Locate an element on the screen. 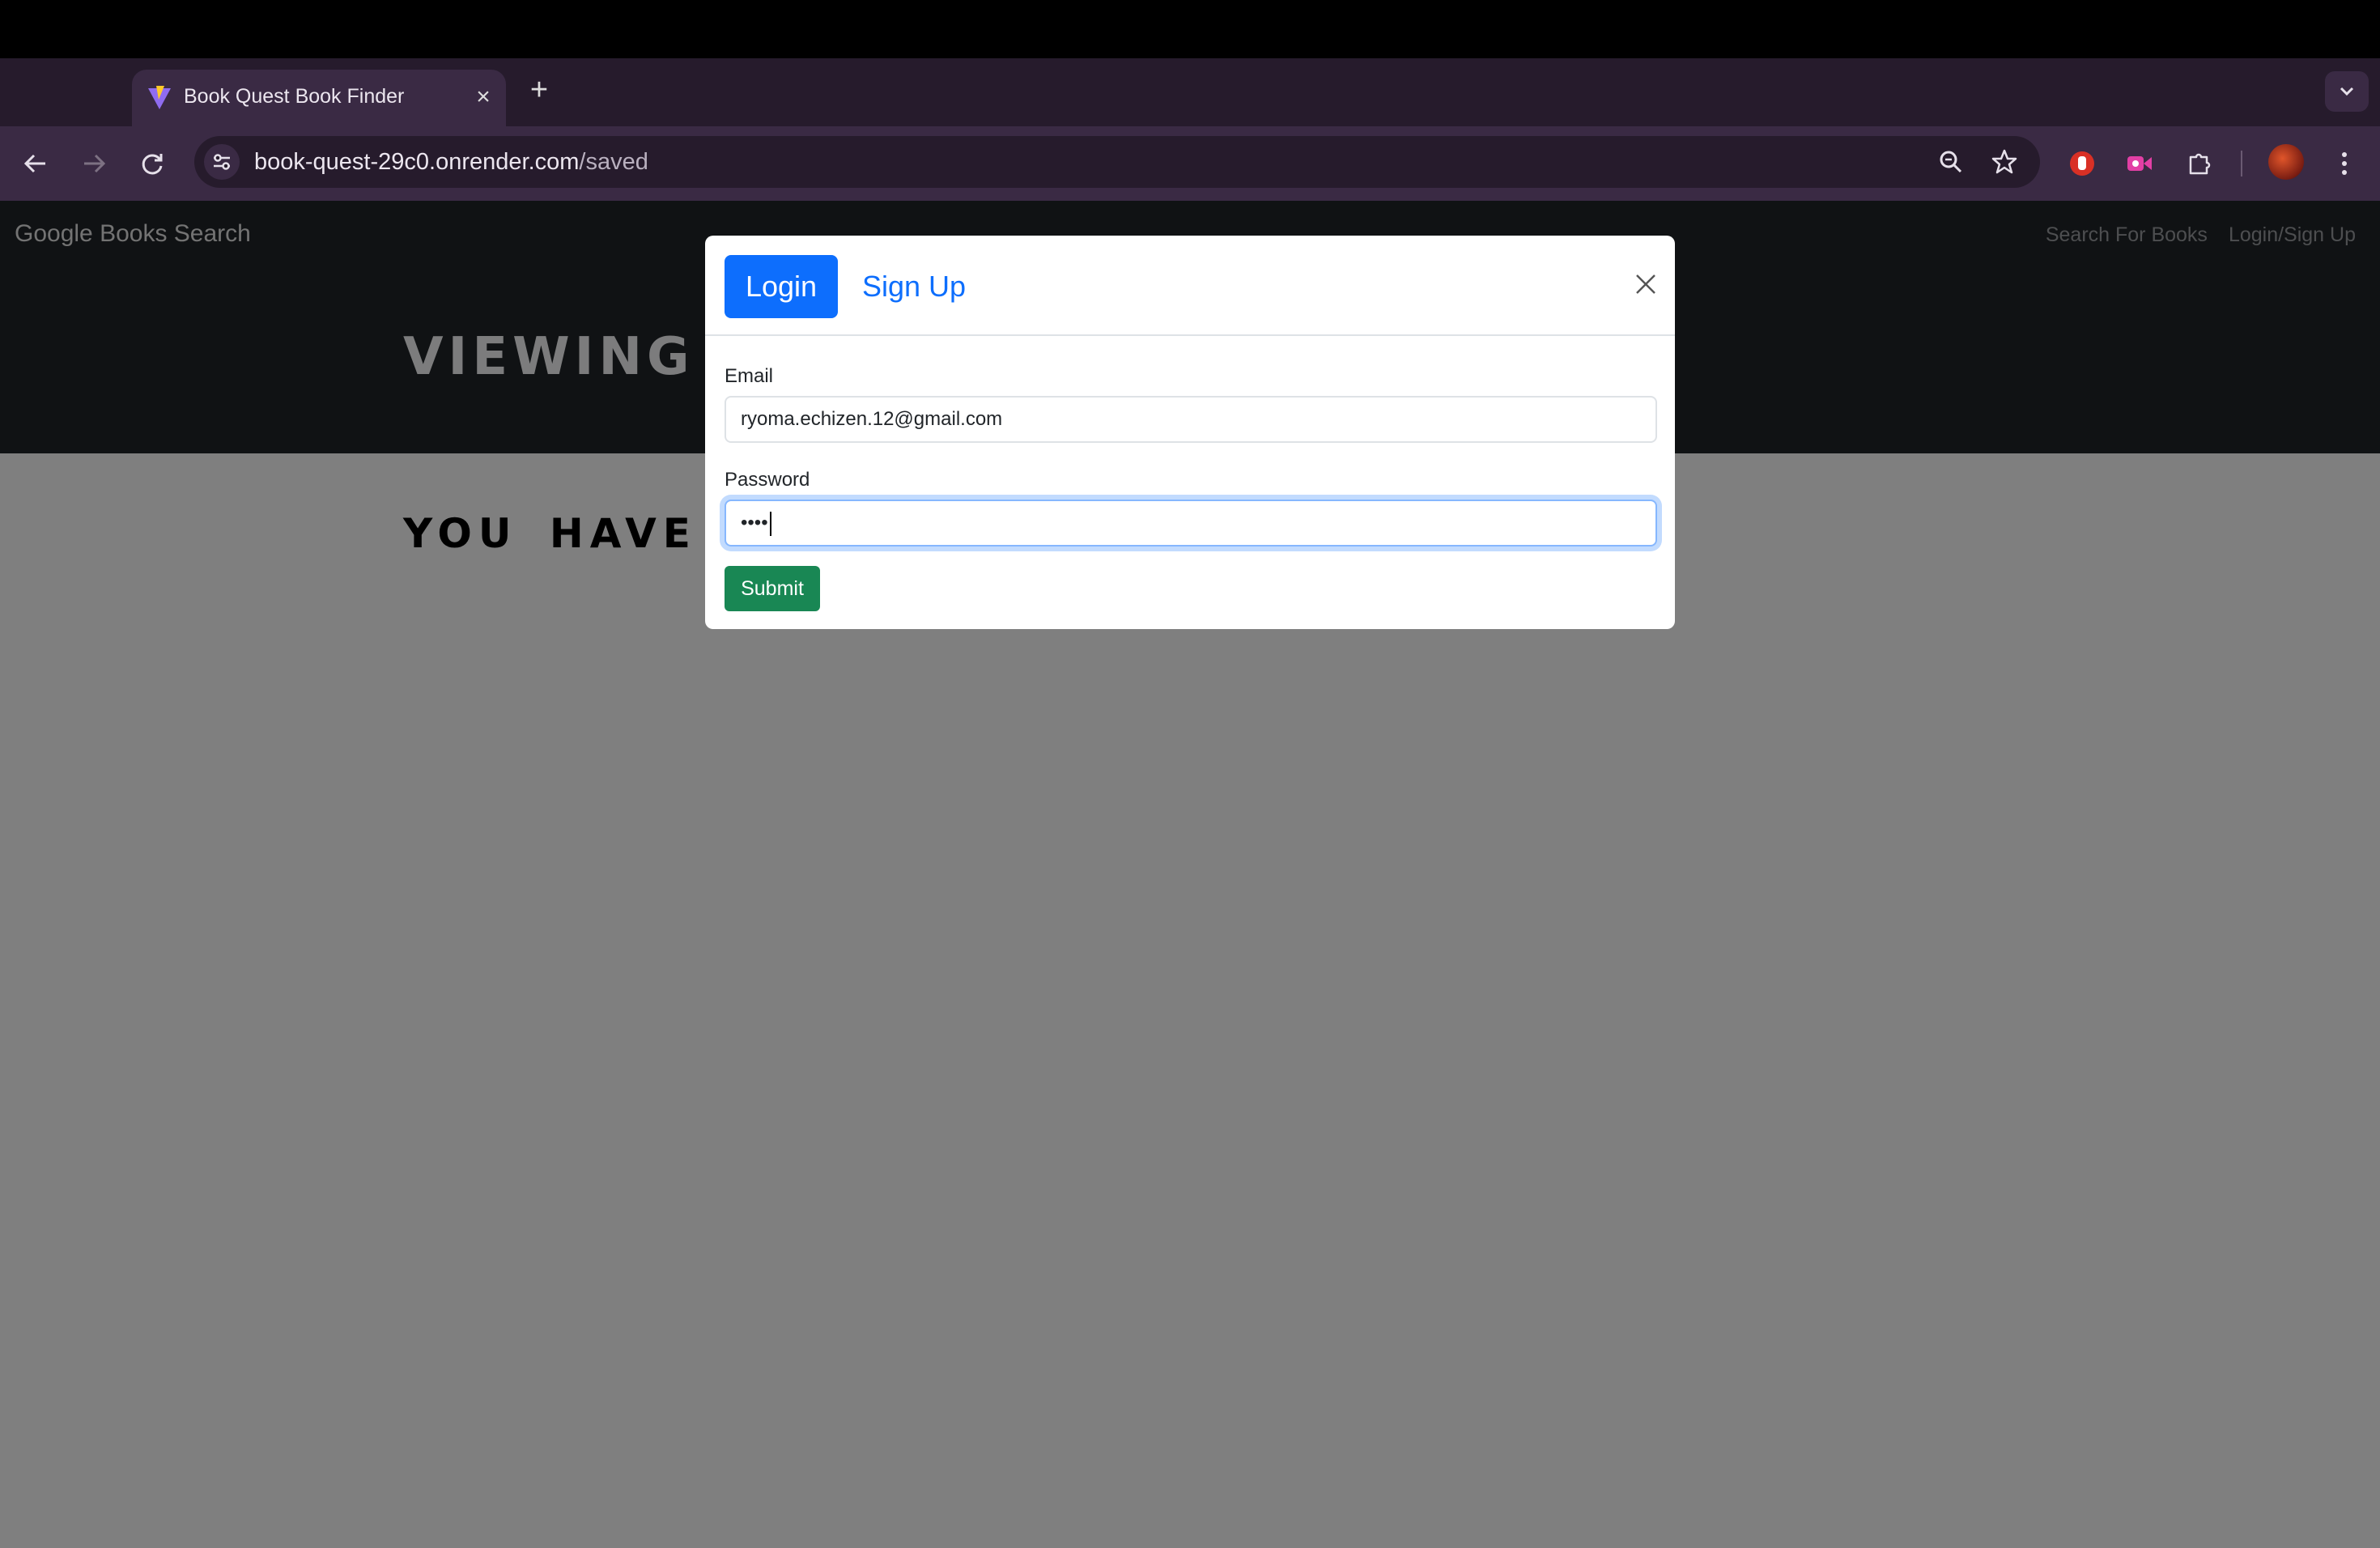 The width and height of the screenshot is (2380, 1548). bookmark-star-icon is located at coordinates (2005, 161).